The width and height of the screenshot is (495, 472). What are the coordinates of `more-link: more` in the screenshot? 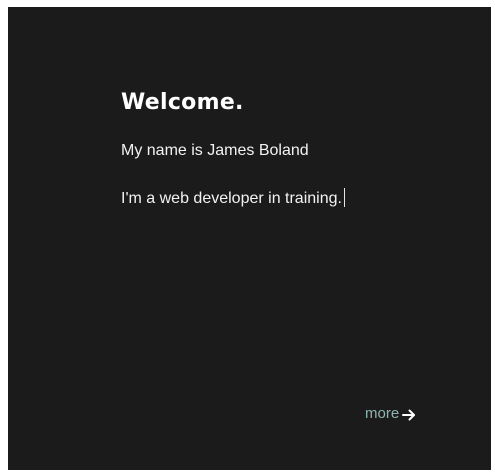 It's located at (390, 414).